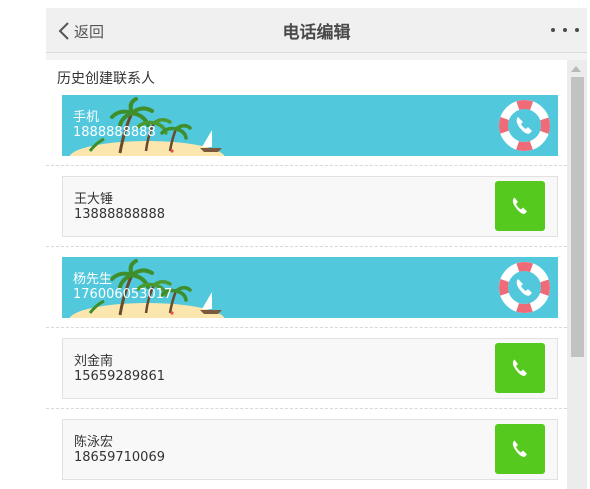 The width and height of the screenshot is (590, 489). What do you see at coordinates (310, 368) in the screenshot?
I see `contact-item-card: 刘金南 15659289861` at bounding box center [310, 368].